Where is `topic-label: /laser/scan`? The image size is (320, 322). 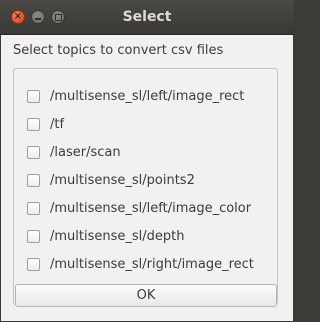
topic-label: /laser/scan is located at coordinates (85, 152).